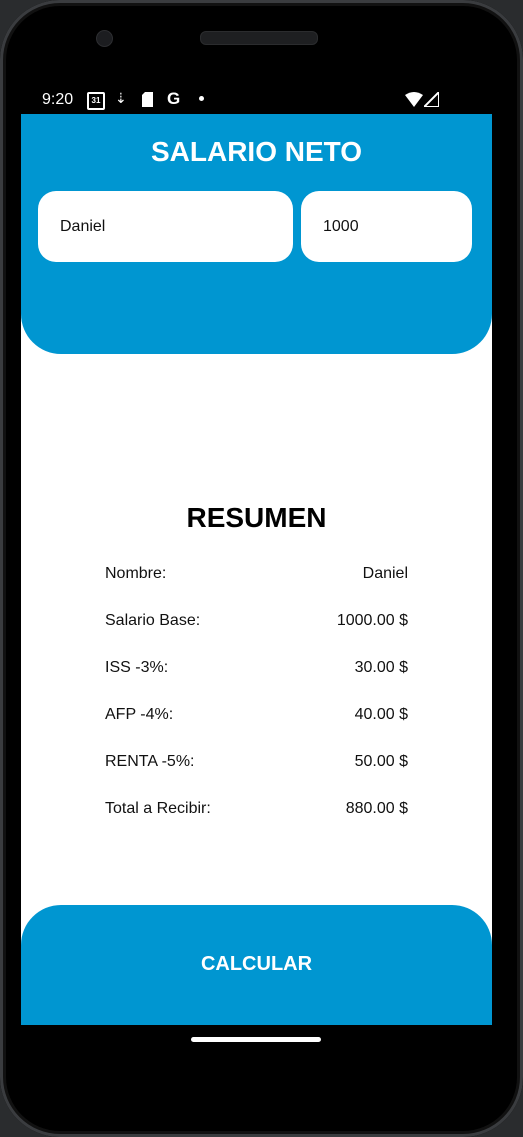 The image size is (523, 1137). Describe the element at coordinates (372, 620) in the screenshot. I see `summary-value: 1000.00 $` at that location.